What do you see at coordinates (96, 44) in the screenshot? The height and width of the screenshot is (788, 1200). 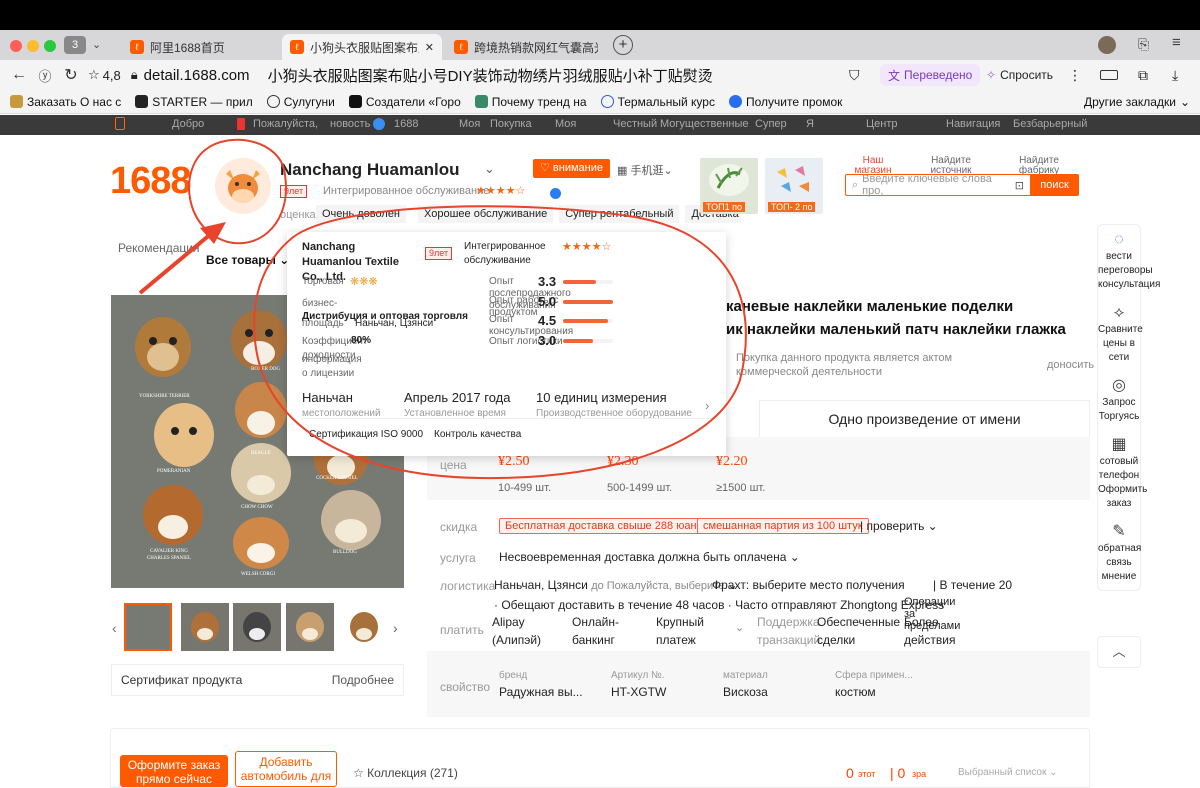 I see `tabs-dropdown-icon: ⌄` at bounding box center [96, 44].